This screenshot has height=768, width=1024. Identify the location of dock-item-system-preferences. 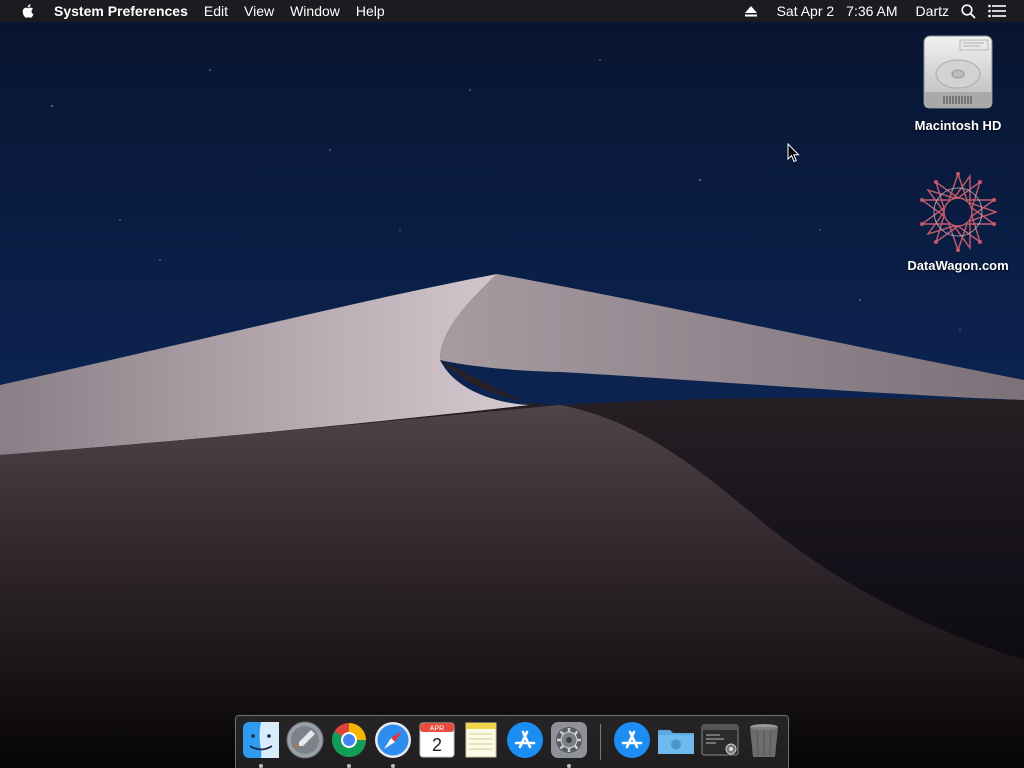
(569, 744).